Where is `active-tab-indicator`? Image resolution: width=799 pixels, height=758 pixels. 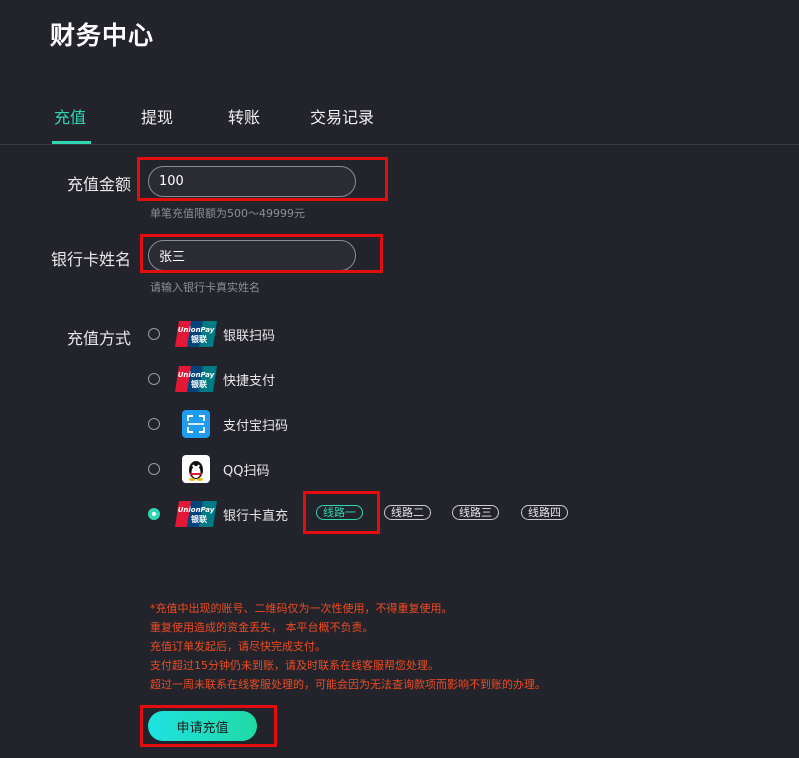 active-tab-indicator is located at coordinates (71, 142).